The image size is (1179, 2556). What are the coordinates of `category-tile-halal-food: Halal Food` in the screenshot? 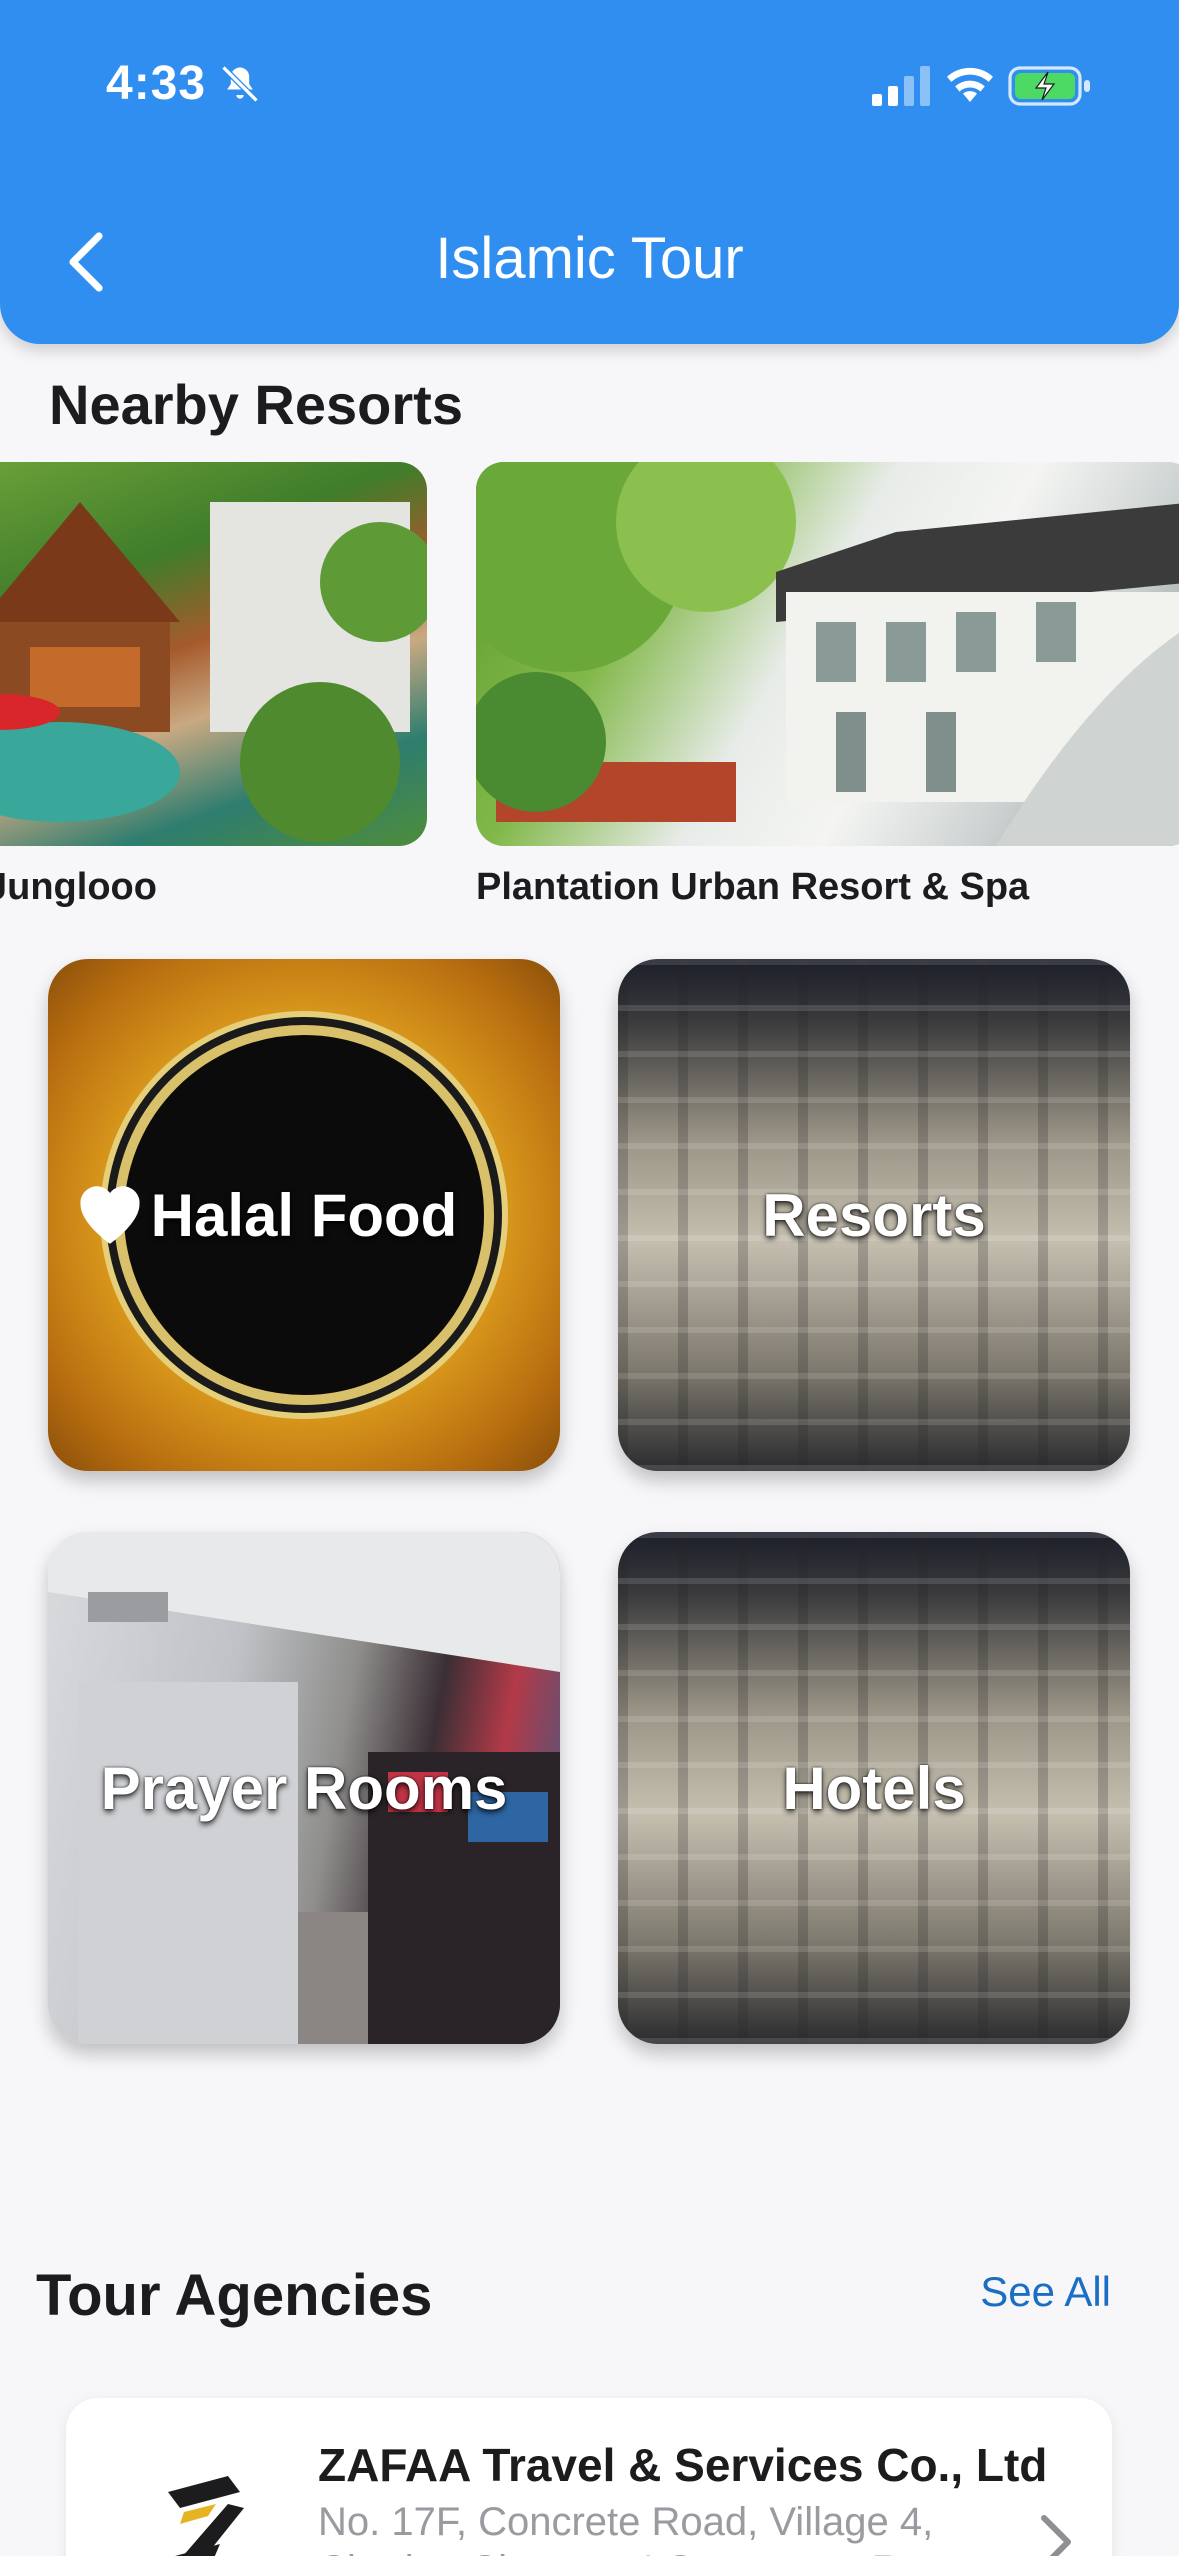 It's located at (304, 1215).